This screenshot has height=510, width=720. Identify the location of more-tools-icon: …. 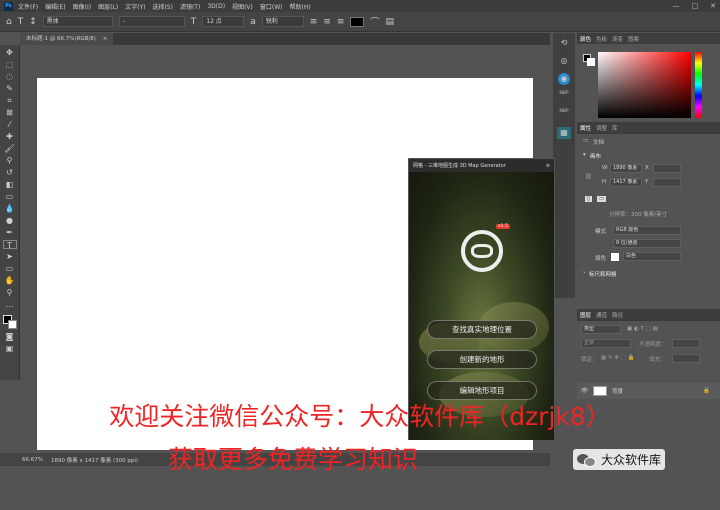
(10, 304).